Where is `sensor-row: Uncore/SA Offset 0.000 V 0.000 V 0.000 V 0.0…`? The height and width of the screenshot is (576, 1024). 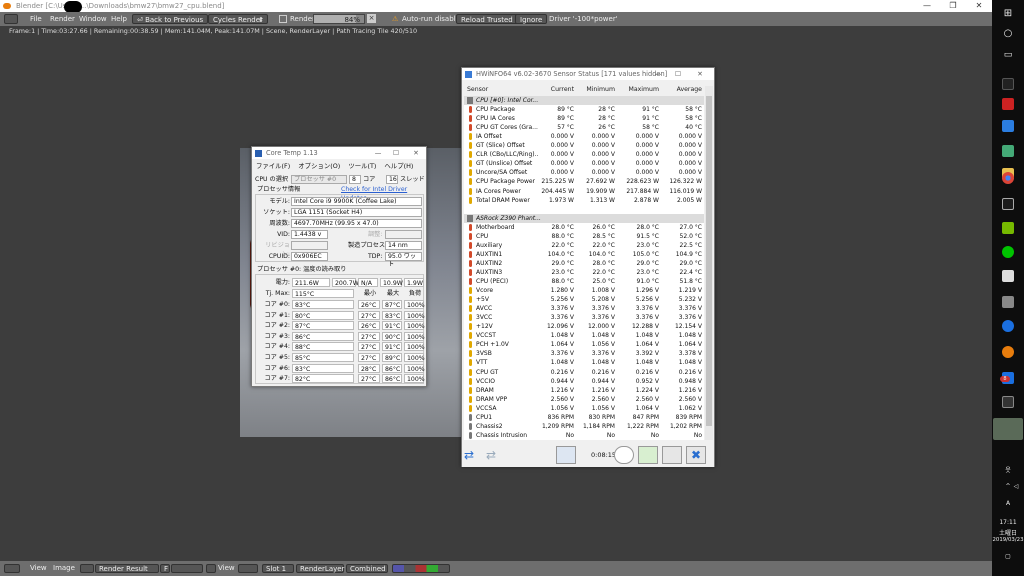 sensor-row: Uncore/SA Offset 0.000 V 0.000 V 0.000 V 0.0… is located at coordinates (584, 172).